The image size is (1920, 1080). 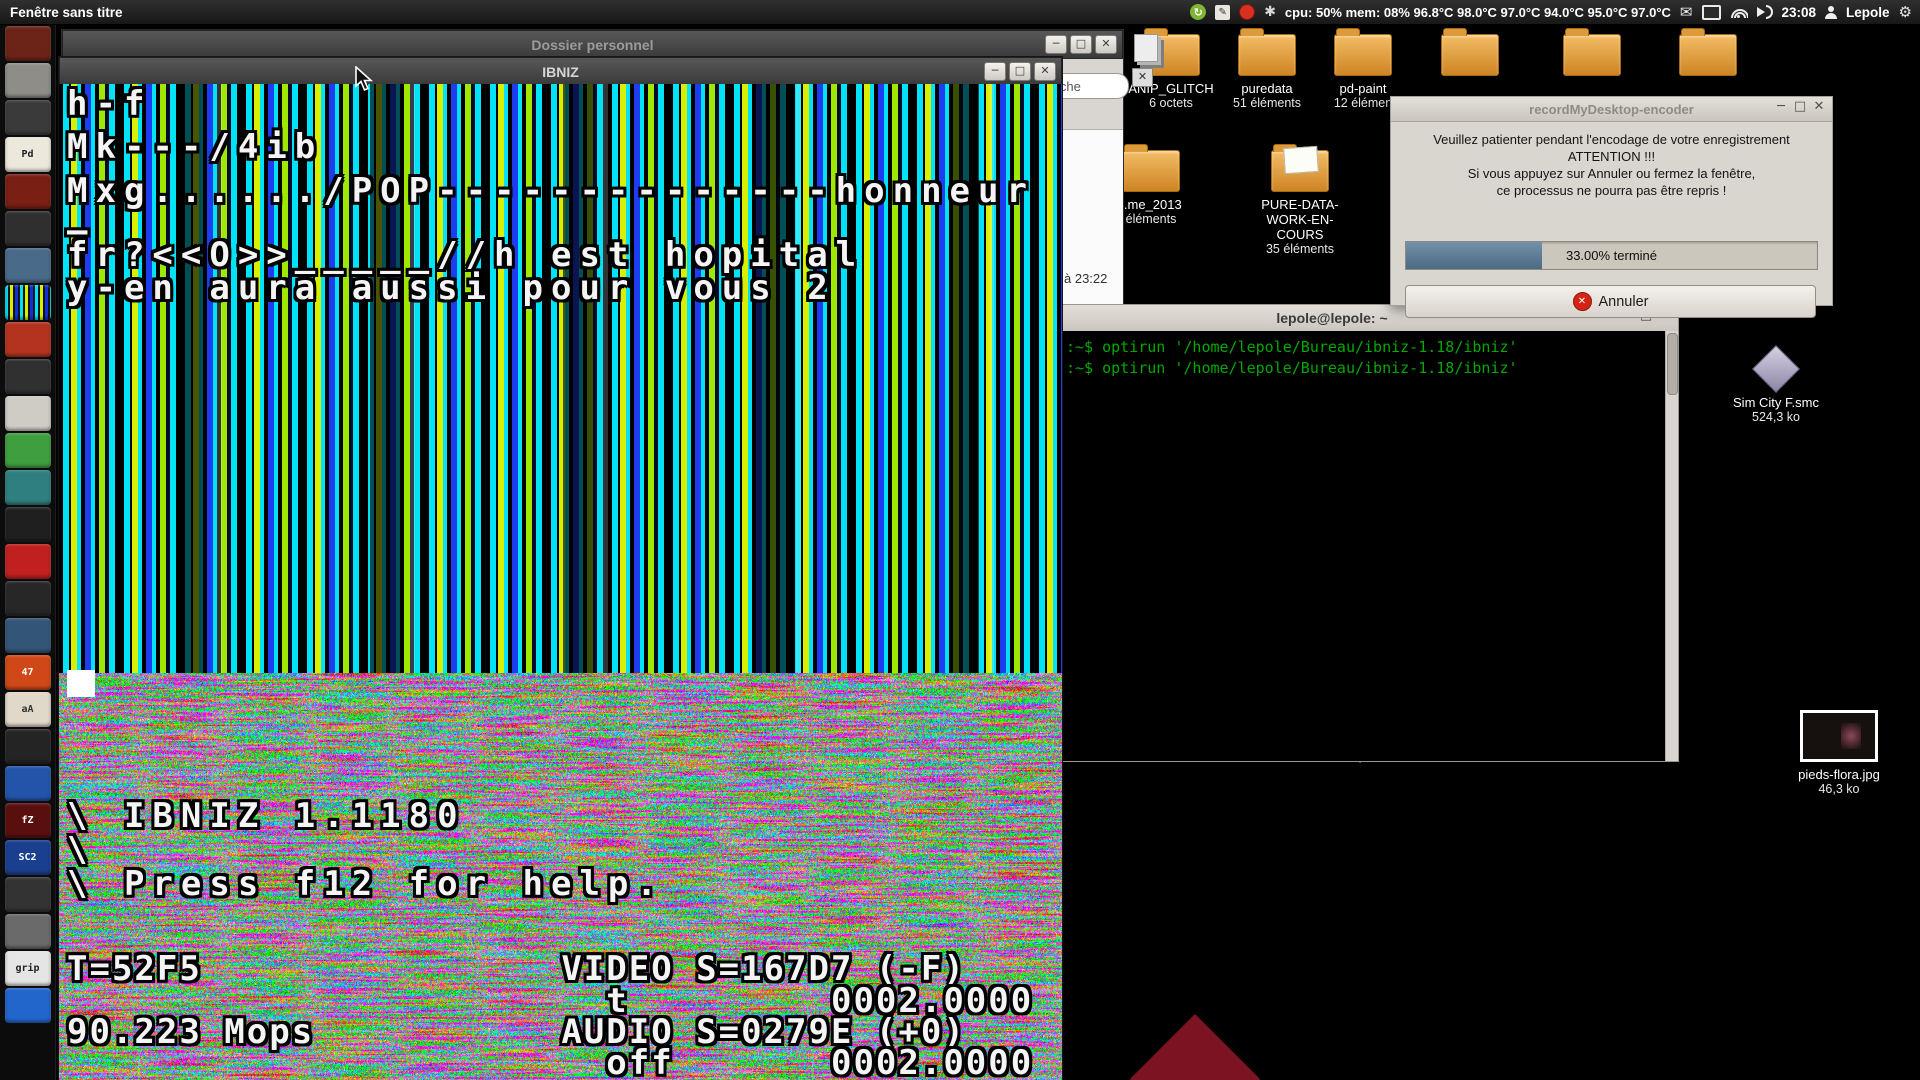 I want to click on record-indicator-icon, so click(x=1247, y=12).